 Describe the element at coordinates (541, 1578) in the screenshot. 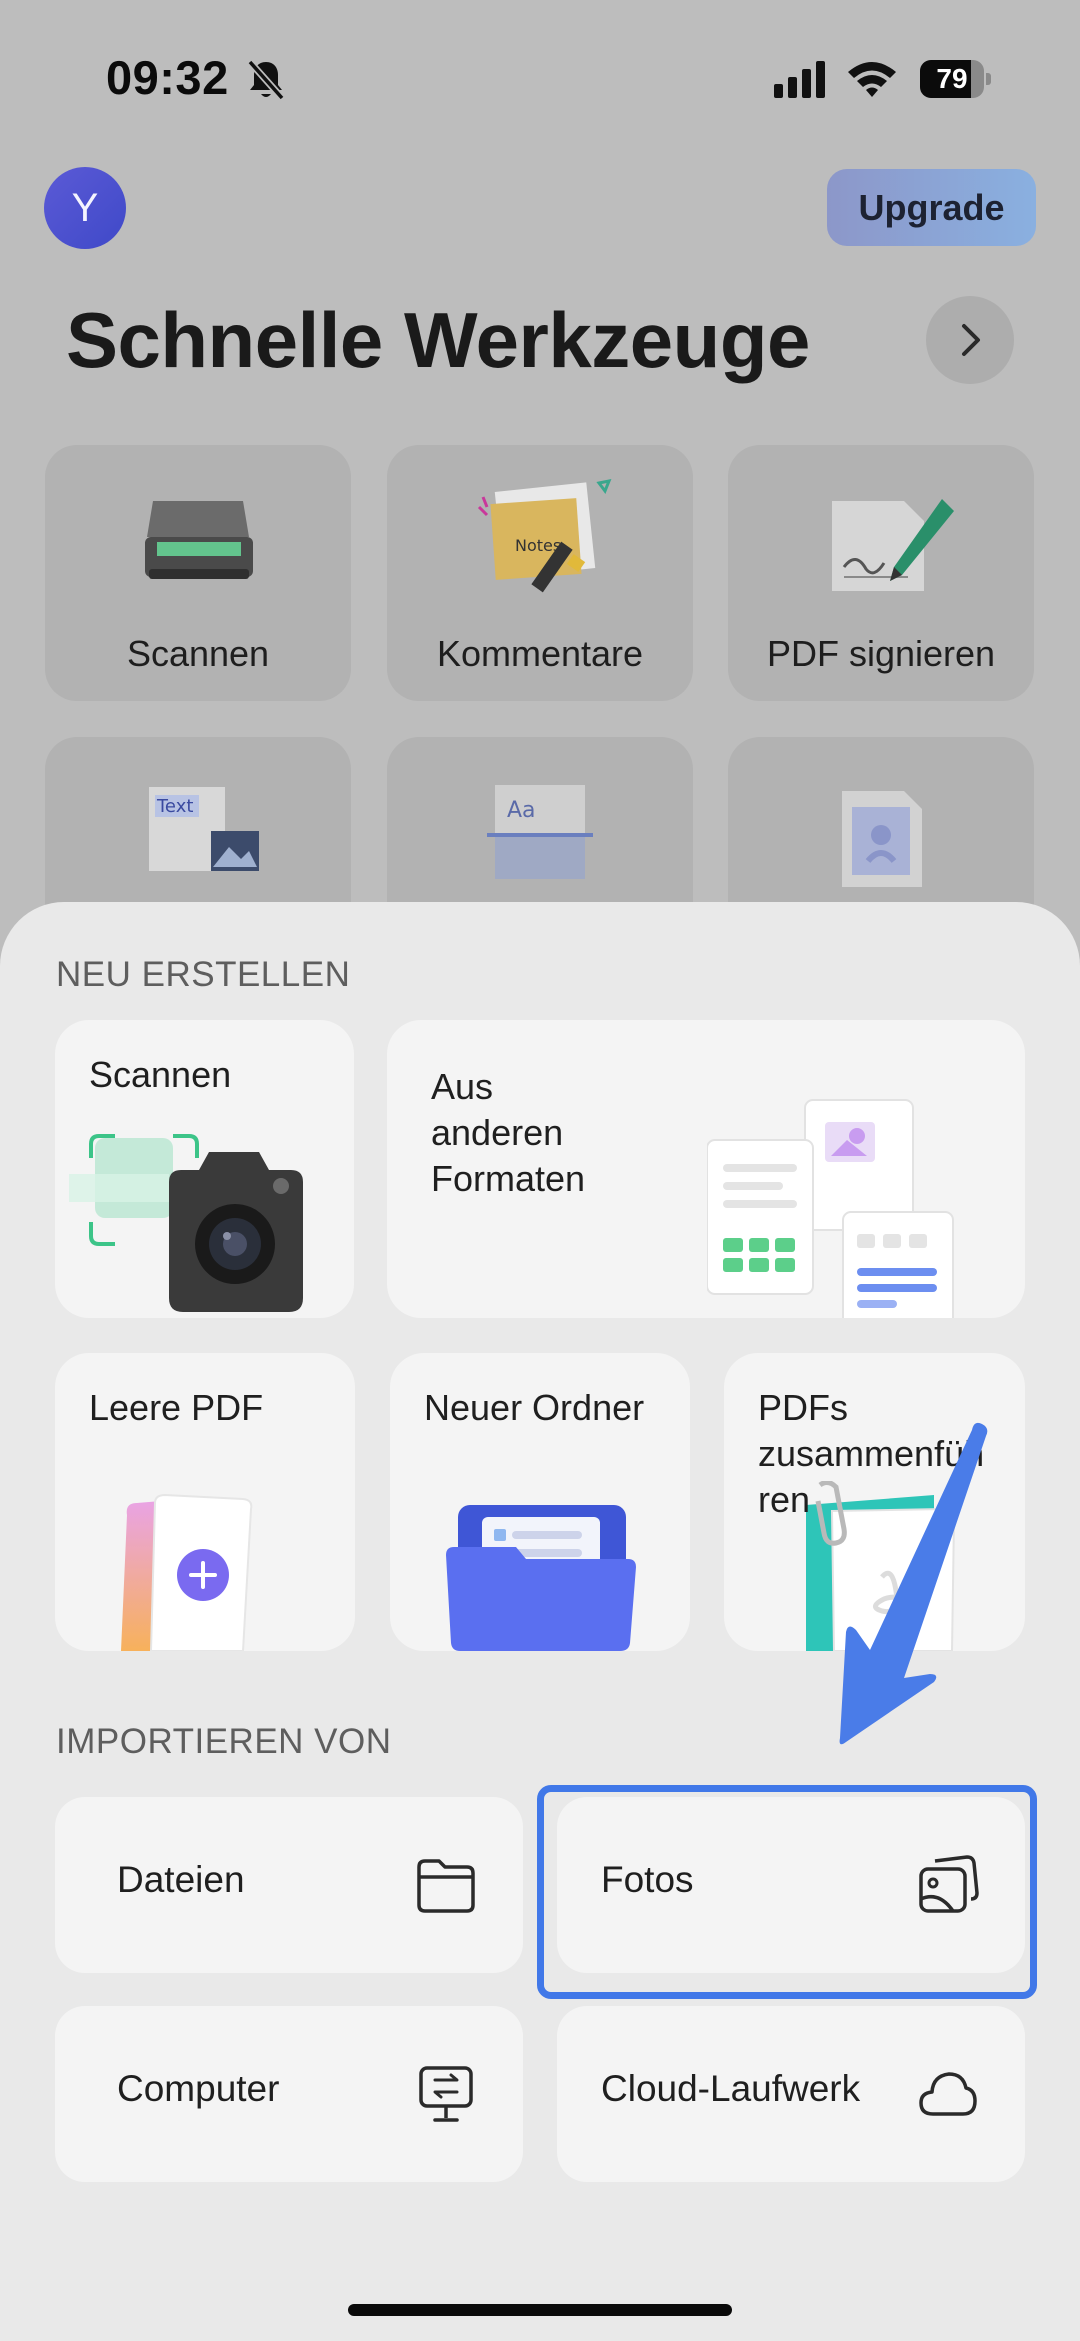

I see `folder-stack-icon` at that location.